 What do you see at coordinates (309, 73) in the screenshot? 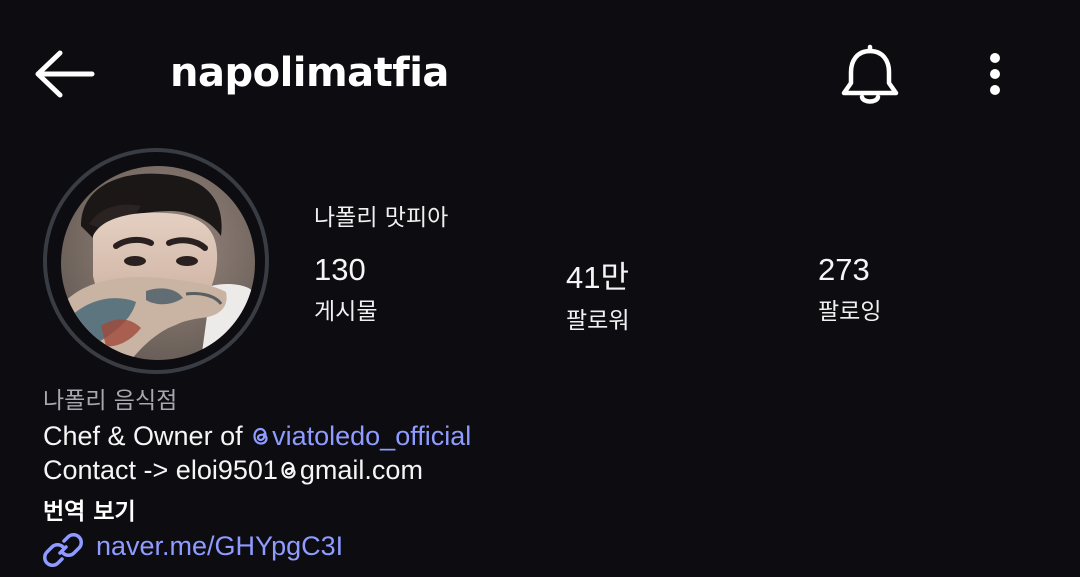
I see `profile-username: napolimatfia` at bounding box center [309, 73].